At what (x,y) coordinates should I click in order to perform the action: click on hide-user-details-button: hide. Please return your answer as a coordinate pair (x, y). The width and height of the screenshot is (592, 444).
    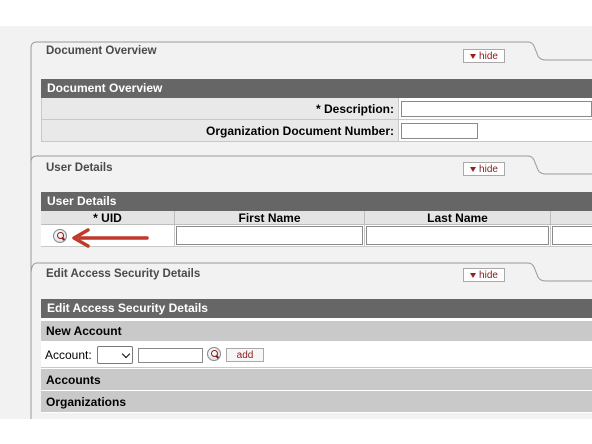
    Looking at the image, I should click on (484, 169).